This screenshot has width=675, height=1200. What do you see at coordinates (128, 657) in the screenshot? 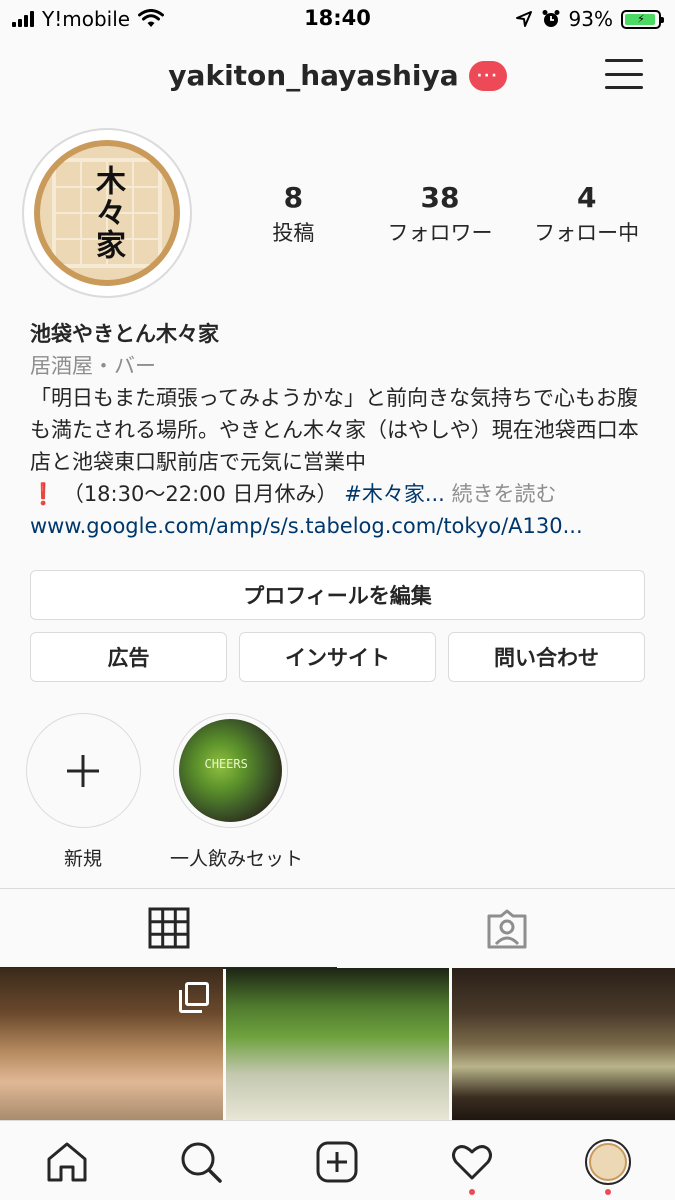
I see `ads-button: 広告` at bounding box center [128, 657].